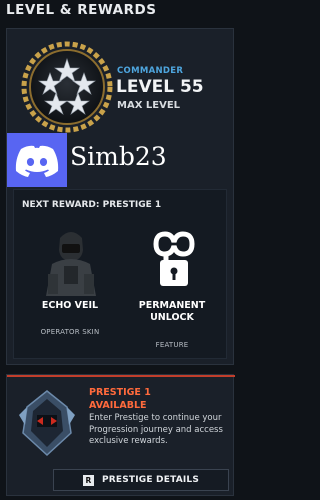 This screenshot has height=500, width=320. What do you see at coordinates (172, 311) in the screenshot?
I see `reward-name: PERMANENT UNLOCK` at bounding box center [172, 311].